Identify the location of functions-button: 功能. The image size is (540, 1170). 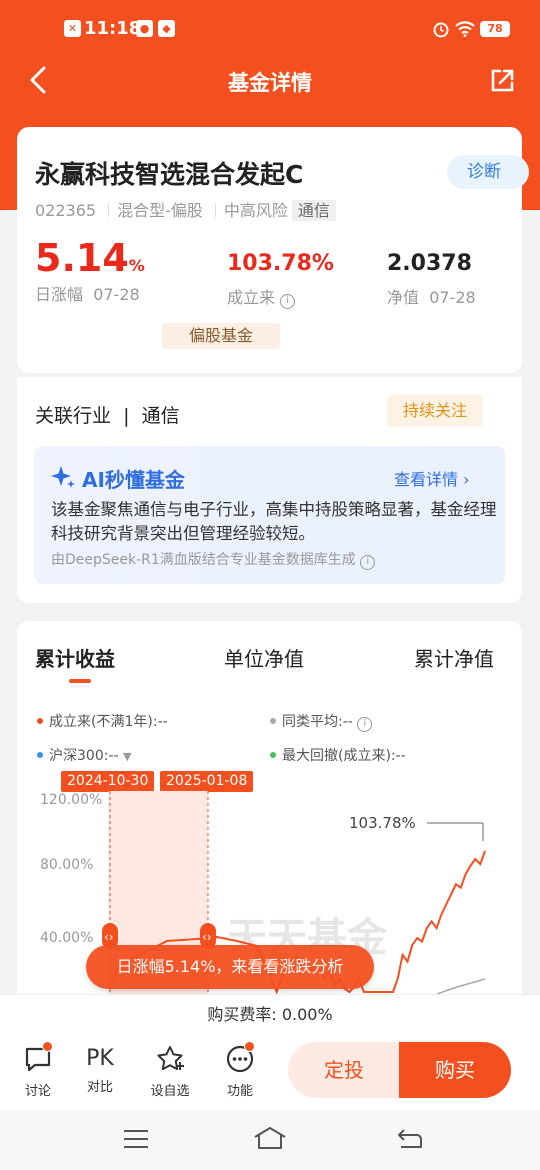
(240, 1070).